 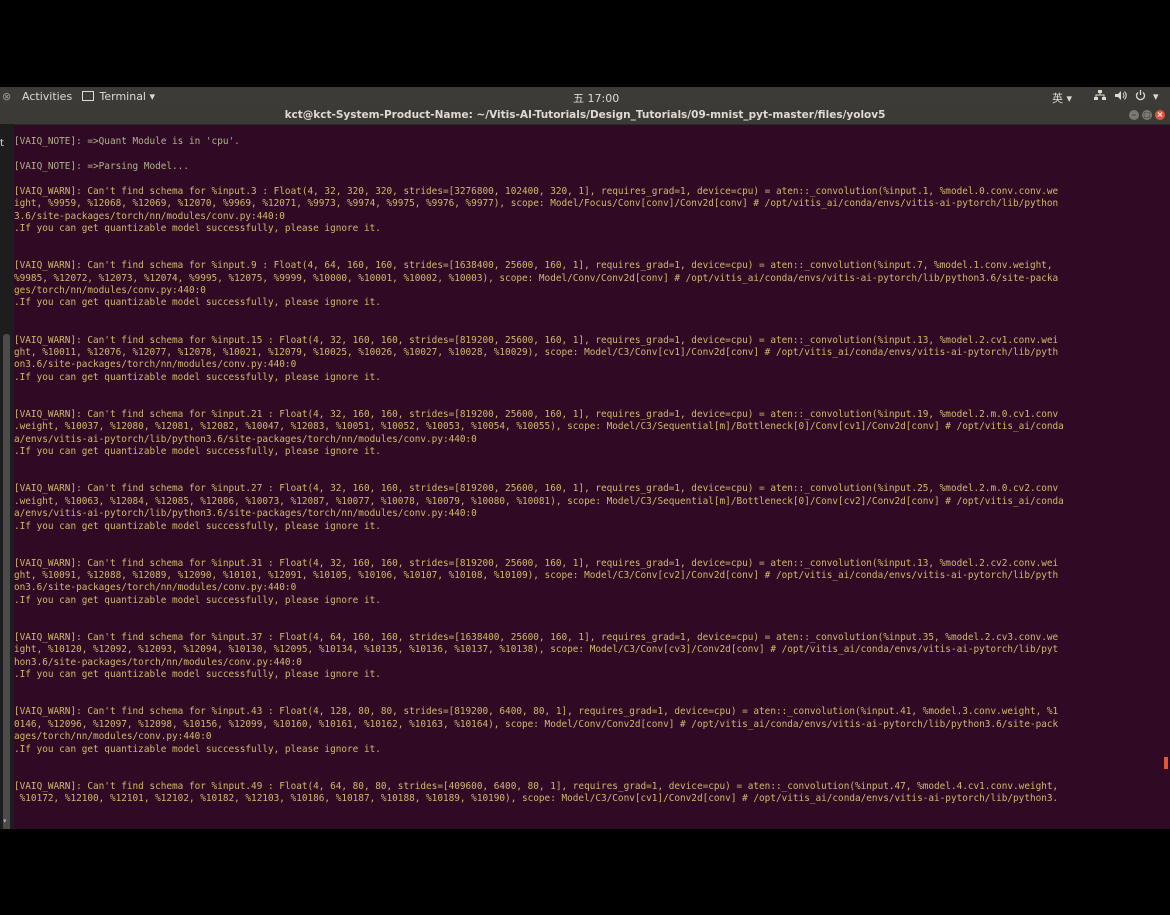 I want to click on close-button: ×, so click(x=1160, y=115).